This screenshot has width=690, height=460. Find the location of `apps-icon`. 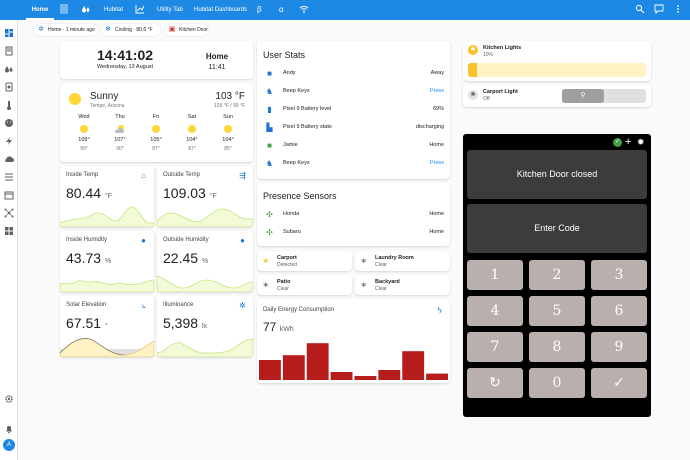

apps-icon is located at coordinates (9, 231).